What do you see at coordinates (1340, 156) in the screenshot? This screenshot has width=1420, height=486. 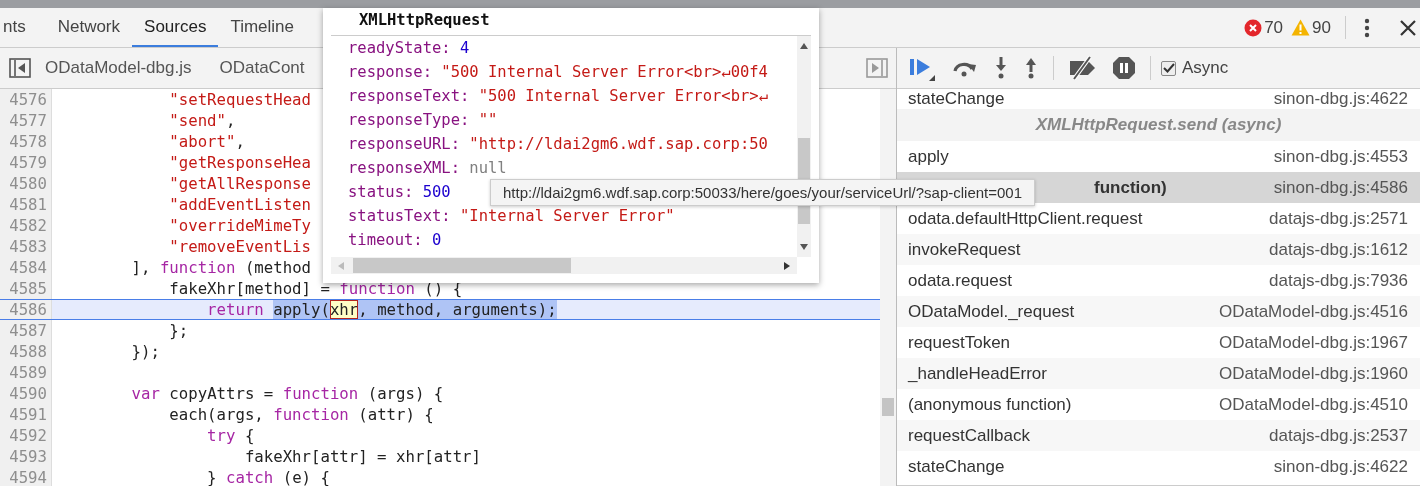 I see `source-location: sinon-dbg.js:4553` at bounding box center [1340, 156].